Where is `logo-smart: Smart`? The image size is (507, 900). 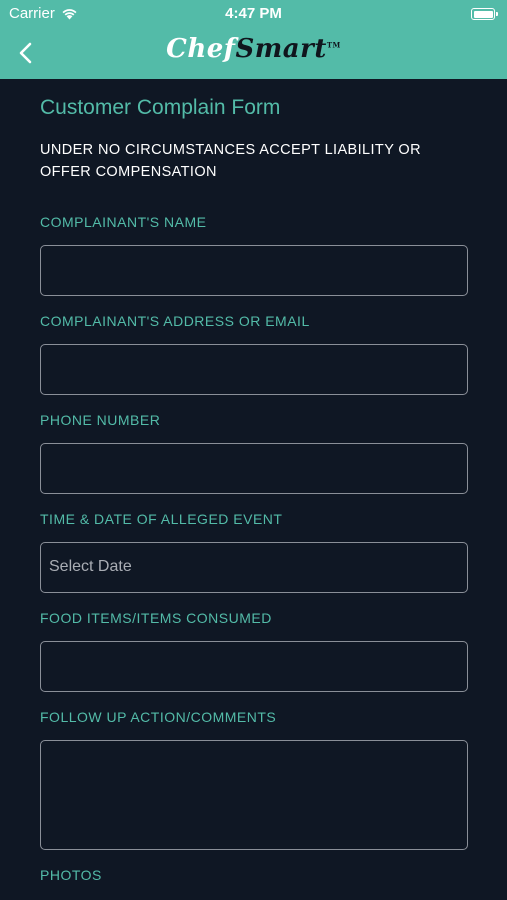 logo-smart: Smart is located at coordinates (281, 49).